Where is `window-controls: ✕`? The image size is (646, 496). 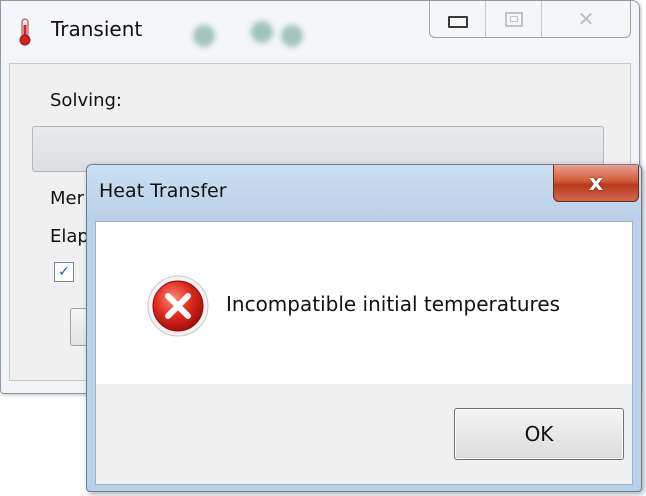
window-controls: ✕ is located at coordinates (530, 19).